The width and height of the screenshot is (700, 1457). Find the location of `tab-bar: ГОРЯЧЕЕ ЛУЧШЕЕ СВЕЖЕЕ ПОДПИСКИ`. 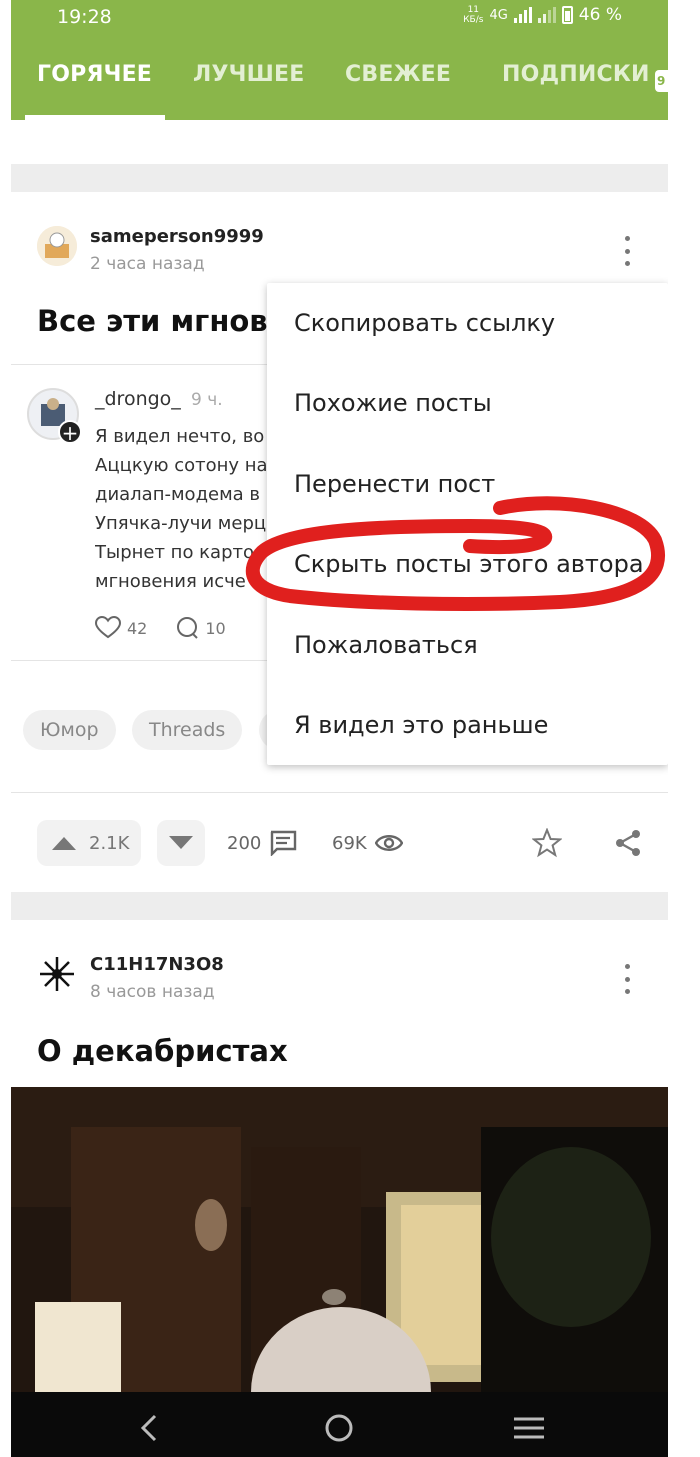

tab-bar: ГОРЯЧЕЕ ЛУЧШЕЕ СВЕЖЕЕ ПОДПИСКИ is located at coordinates (339, 82).